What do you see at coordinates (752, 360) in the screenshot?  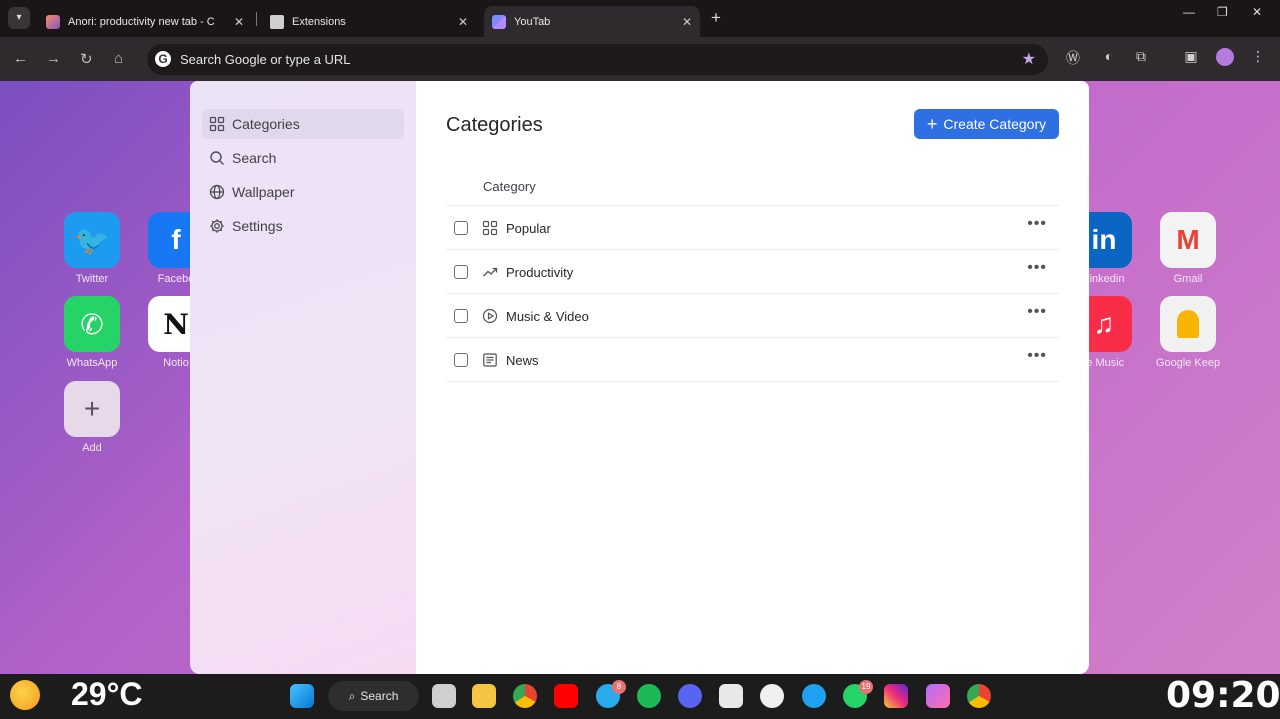 I see `table-row: News •••` at bounding box center [752, 360].